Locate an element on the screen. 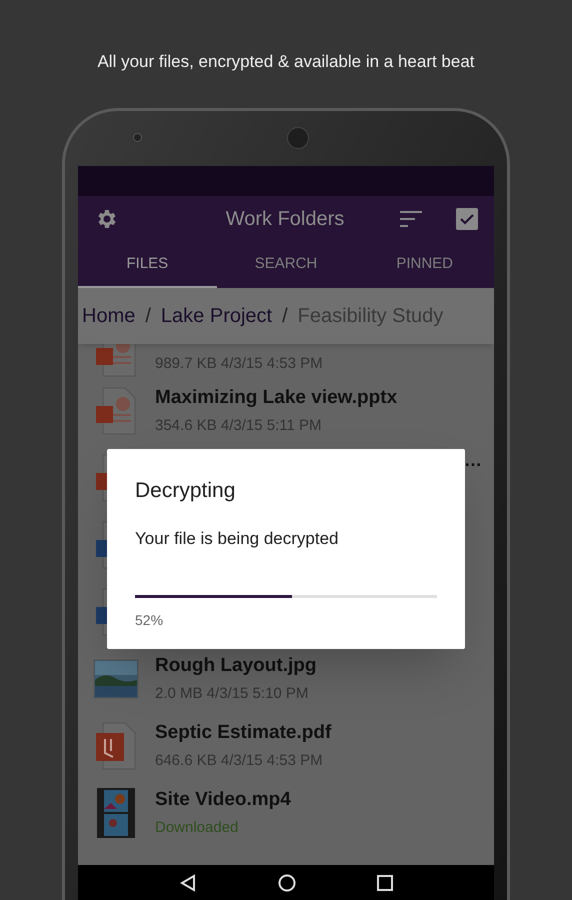  download-status: Downloaded is located at coordinates (197, 828).